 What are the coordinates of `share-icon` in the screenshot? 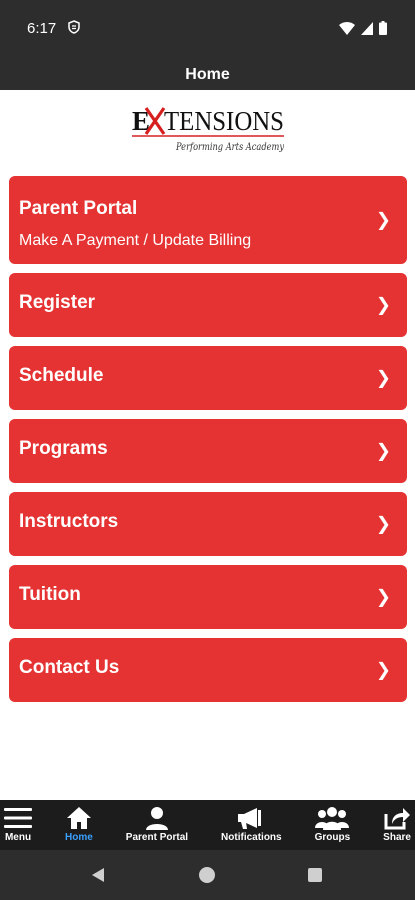 It's located at (397, 819).